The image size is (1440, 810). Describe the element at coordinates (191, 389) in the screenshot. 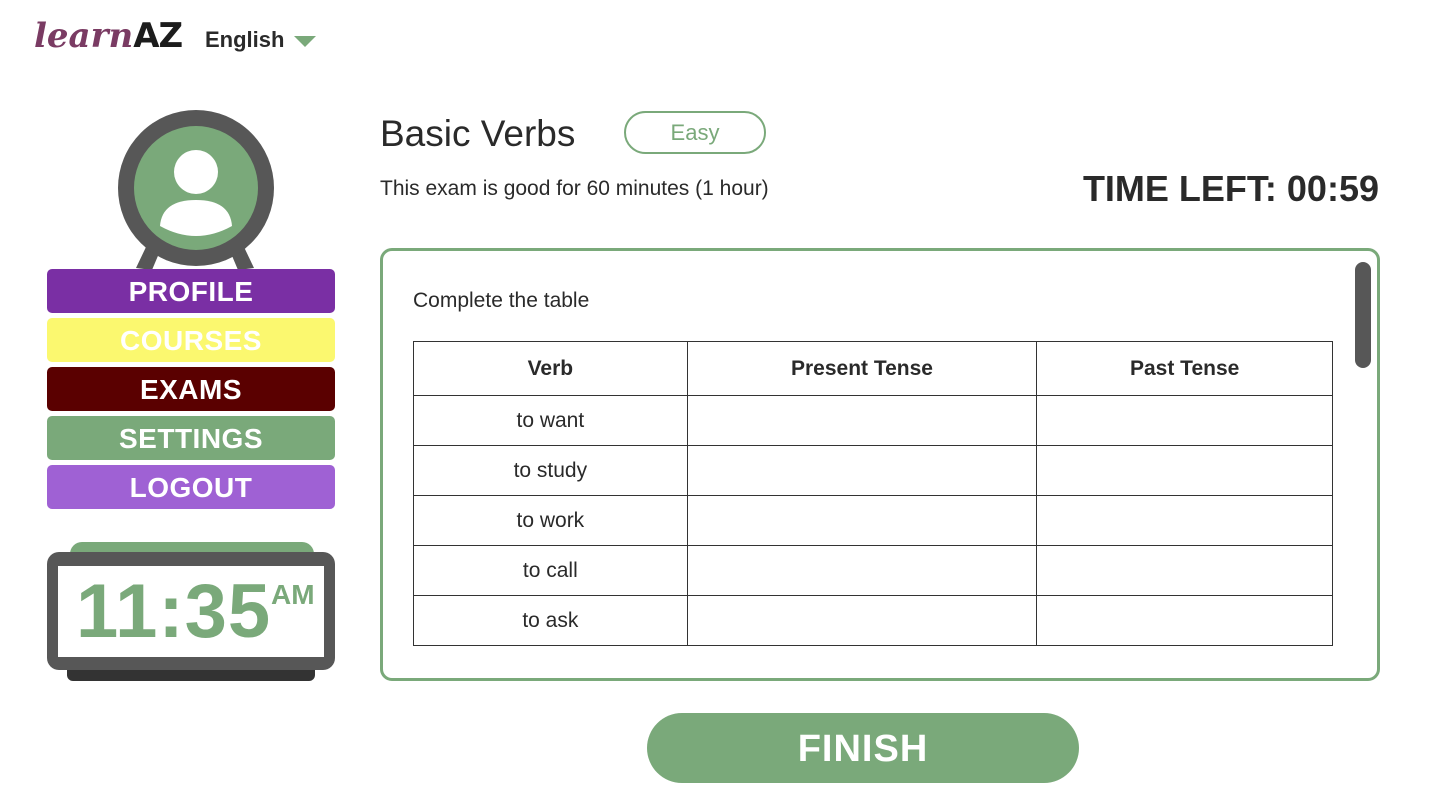

I see `nav-exams-button: EXAMS` at that location.